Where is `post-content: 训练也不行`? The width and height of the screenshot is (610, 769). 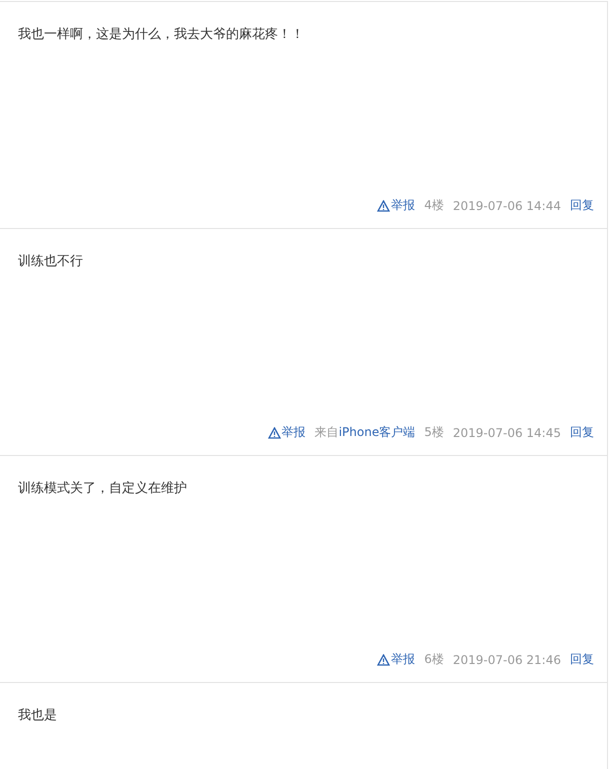 post-content: 训练也不行 is located at coordinates (51, 262).